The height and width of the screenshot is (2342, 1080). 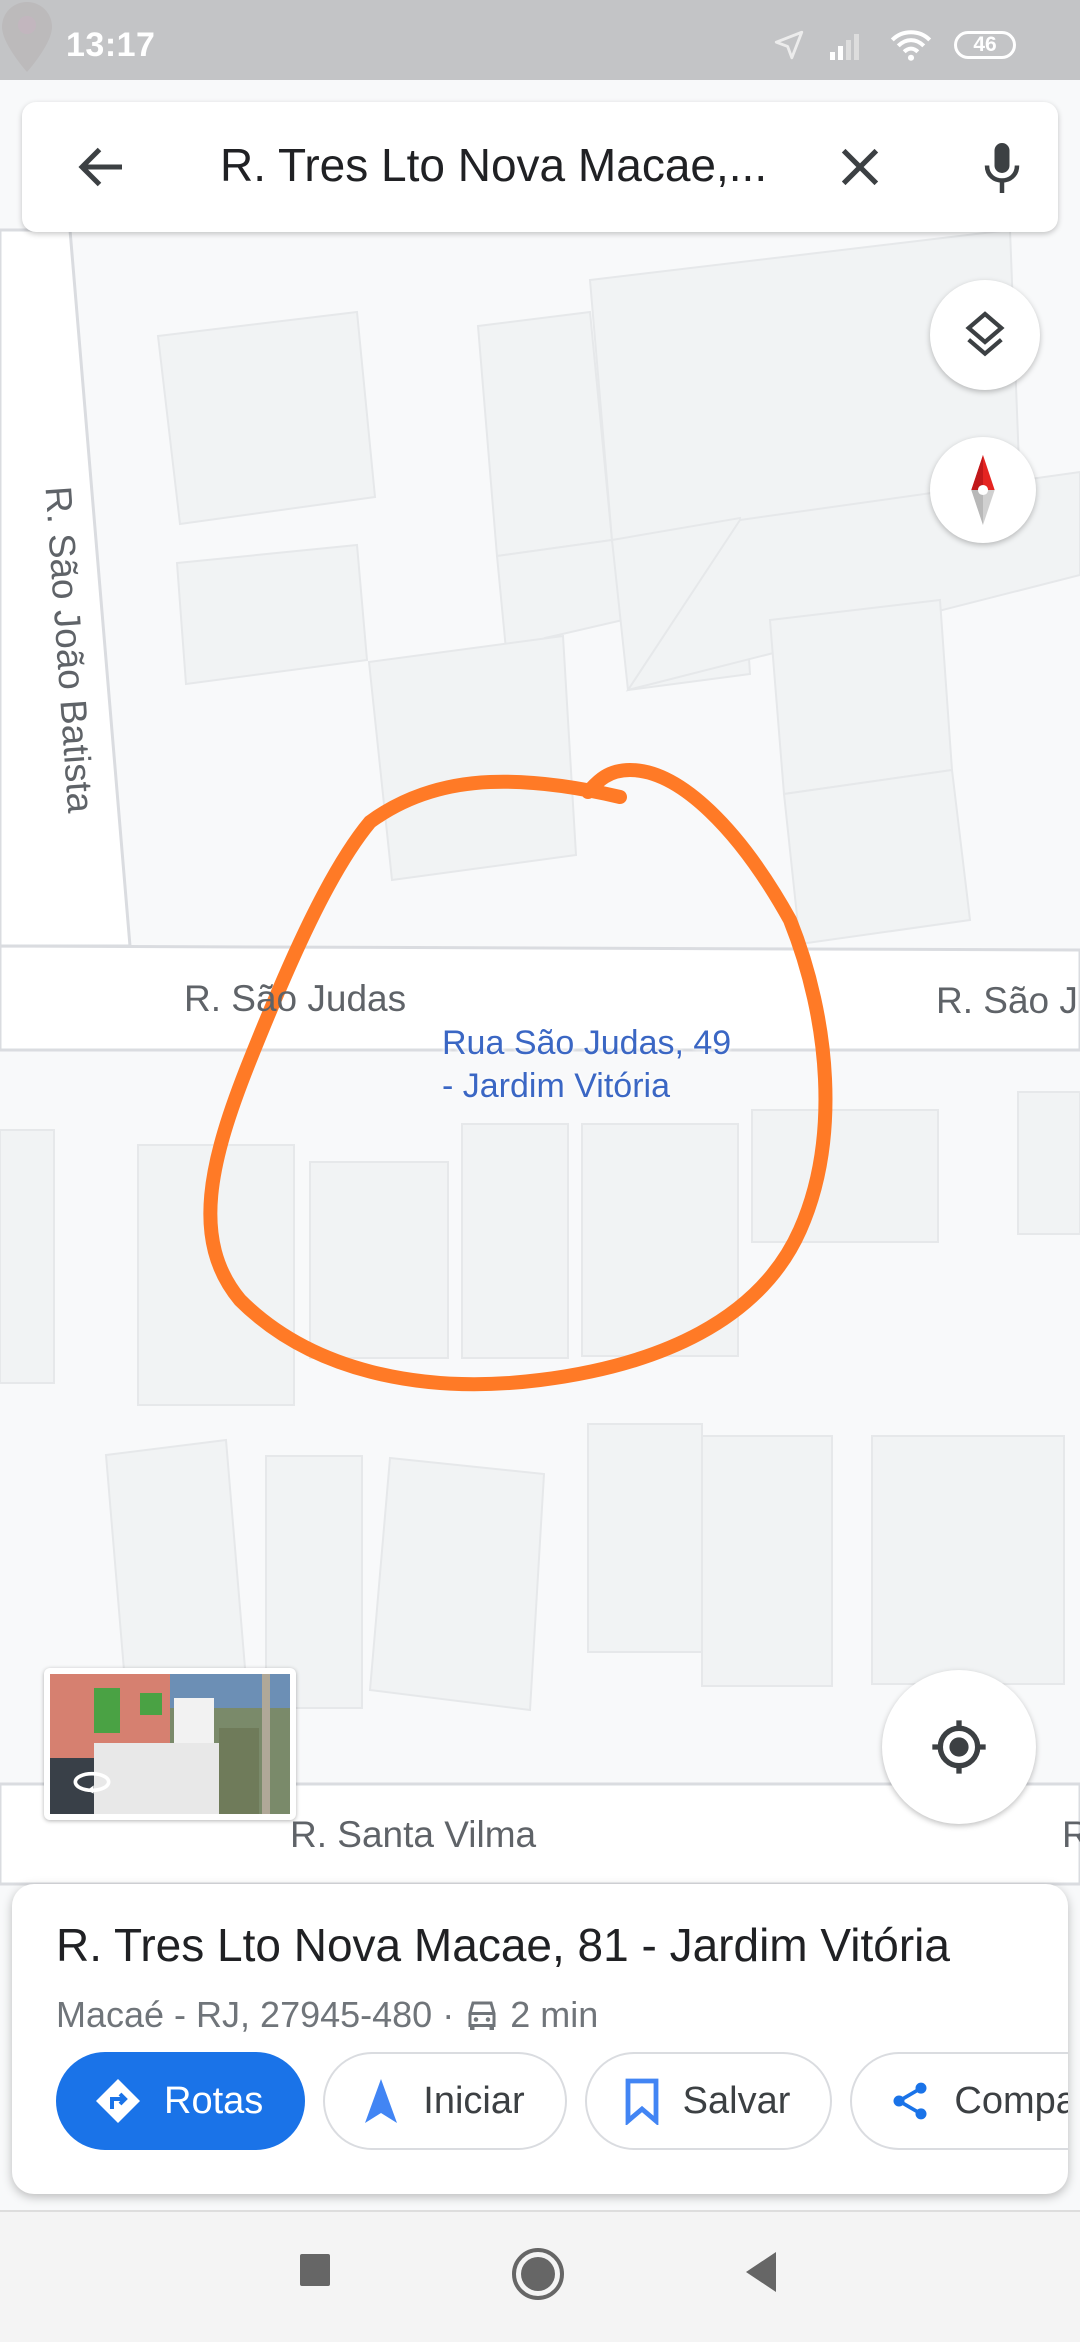 I want to click on street-label-sao-judas: R. São Judas, so click(x=295, y=998).